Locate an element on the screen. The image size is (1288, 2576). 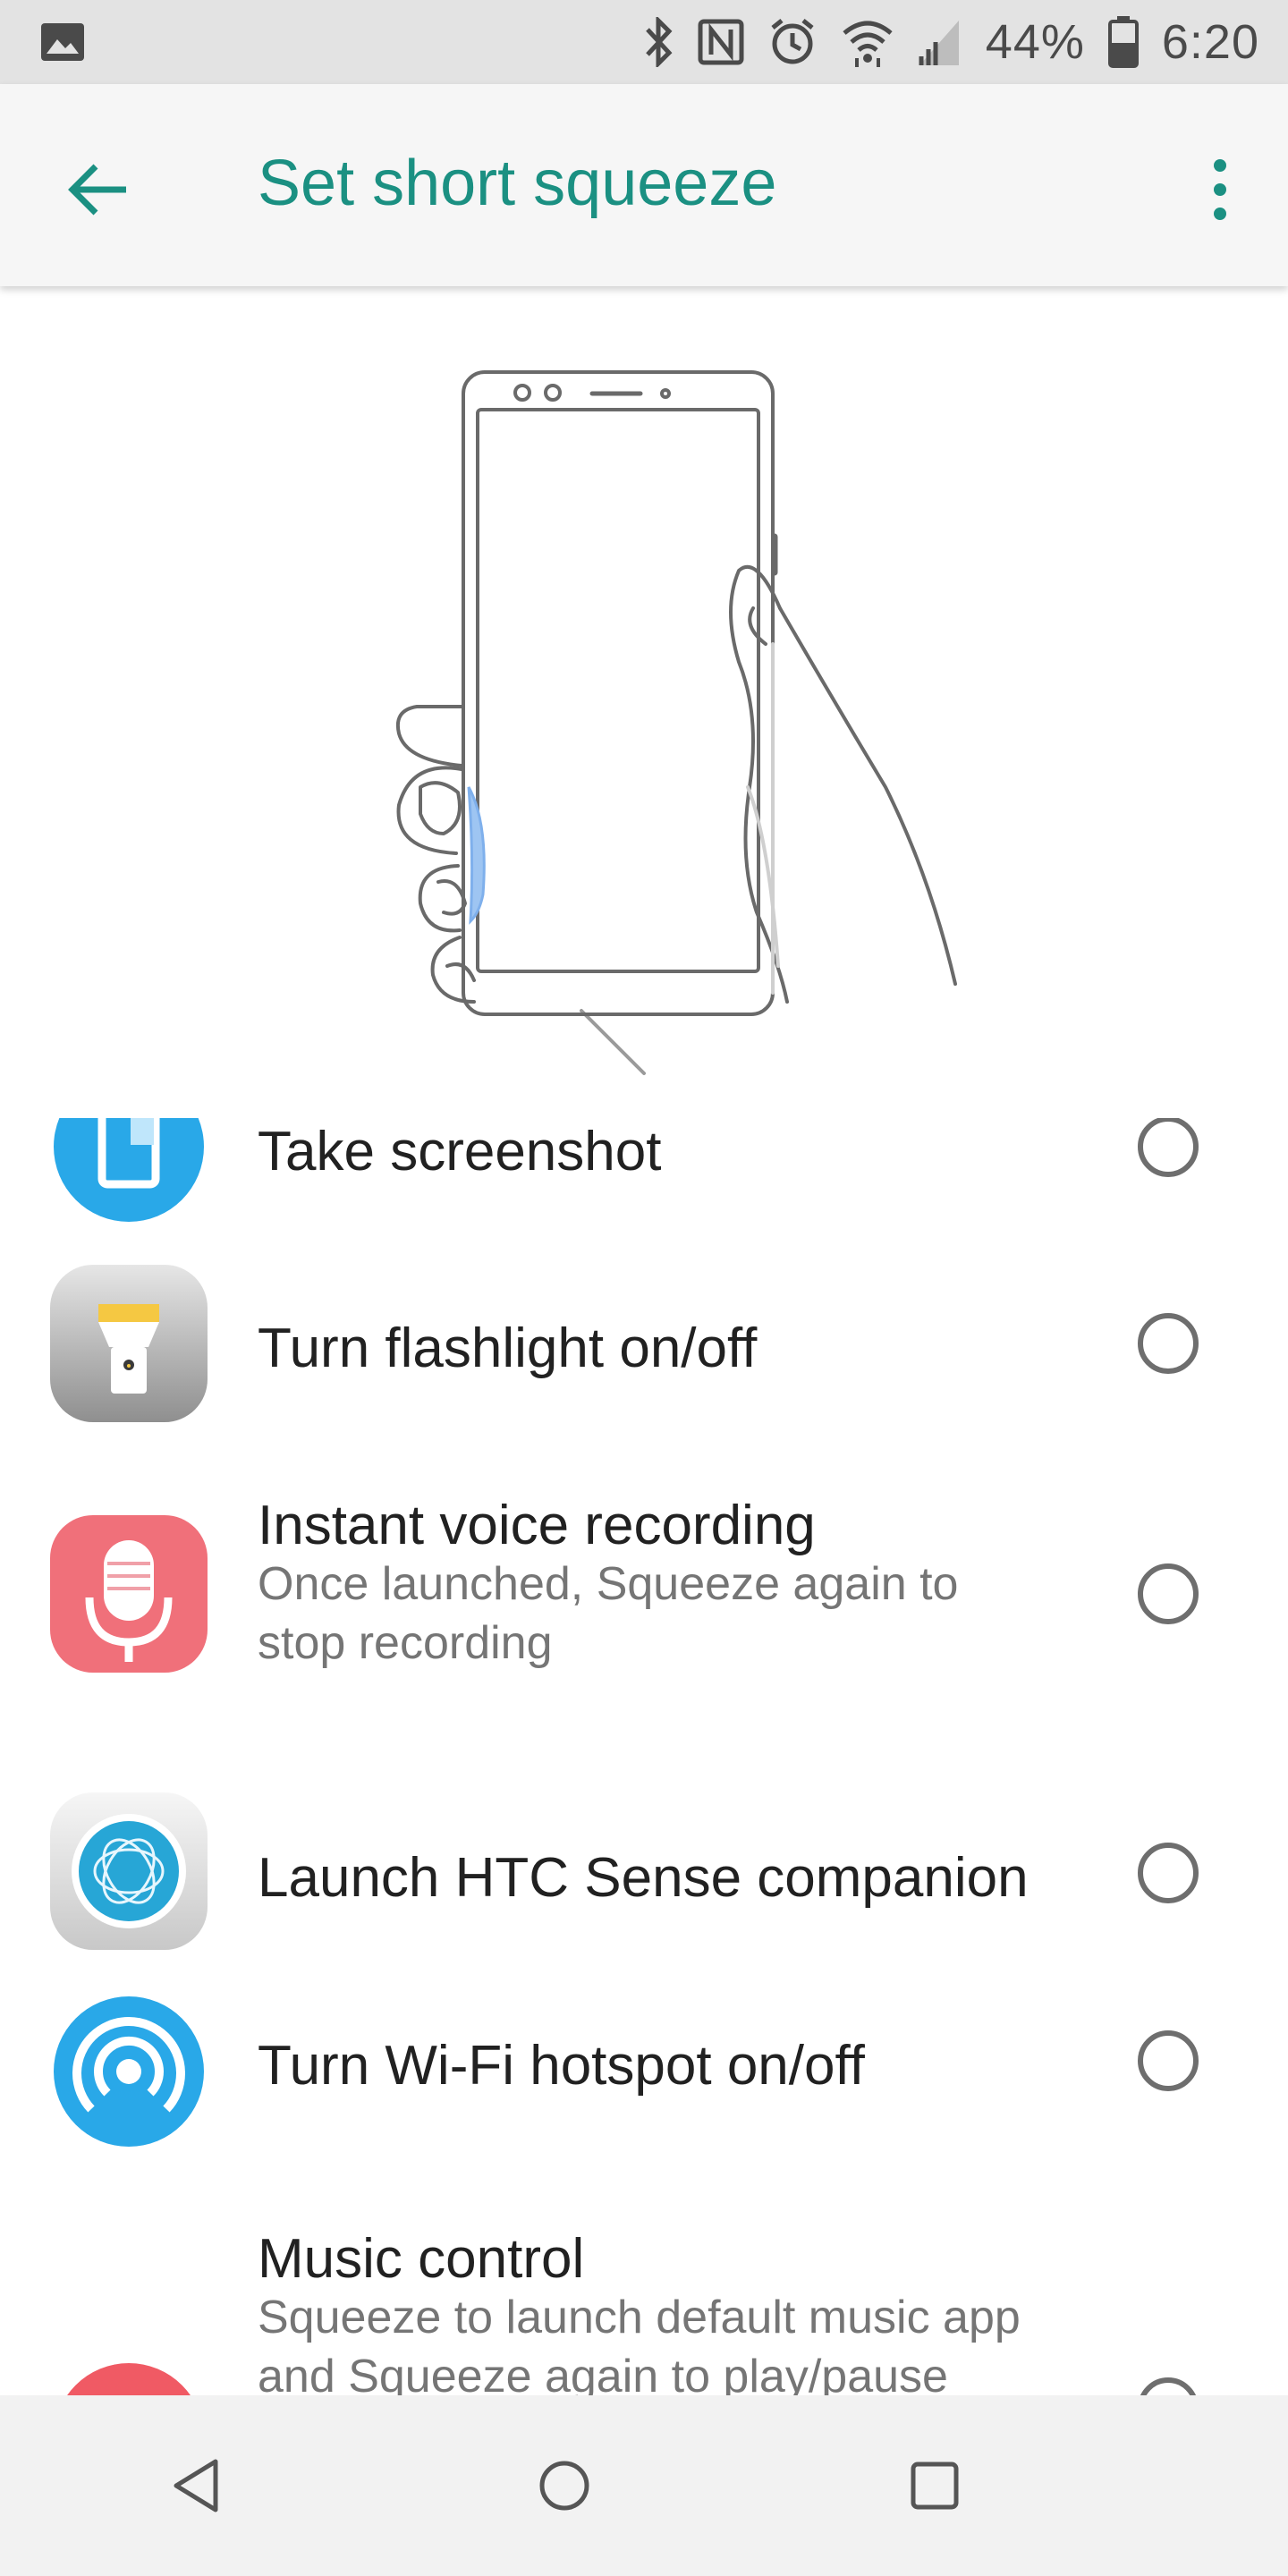
battery-icon is located at coordinates (1123, 42).